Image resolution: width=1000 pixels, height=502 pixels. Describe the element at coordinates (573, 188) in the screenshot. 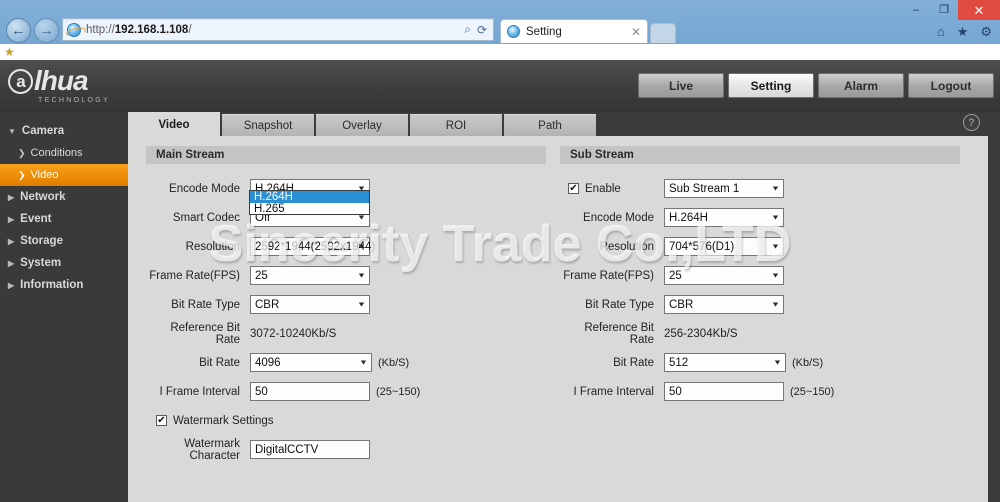

I see `checkbox-enable-sub-stream: ✔` at that location.